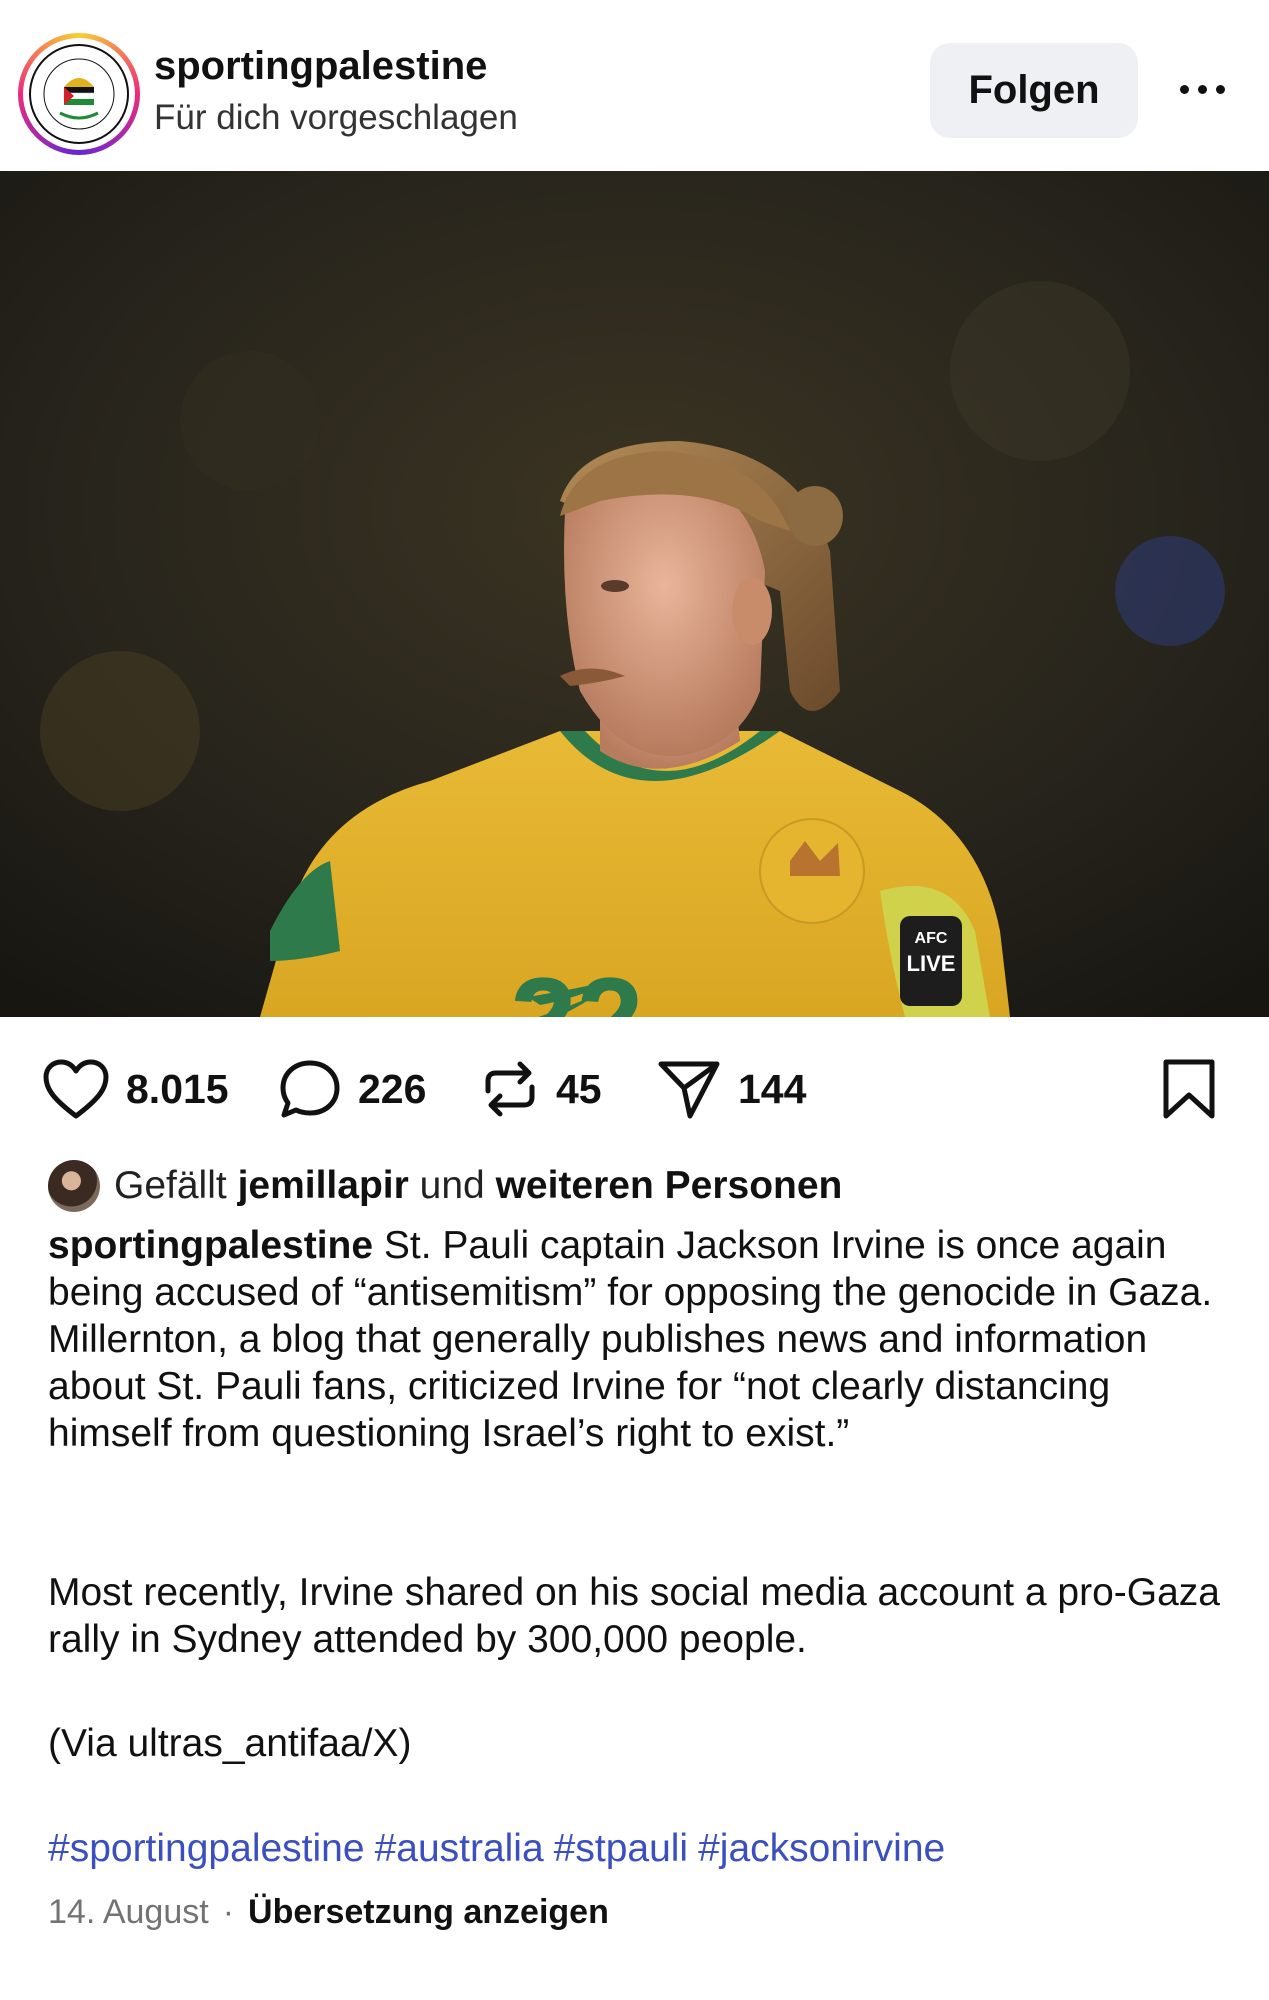 Image resolution: width=1269 pixels, height=2000 pixels. What do you see at coordinates (931, 938) in the screenshot?
I see `armband-label: AFC` at bounding box center [931, 938].